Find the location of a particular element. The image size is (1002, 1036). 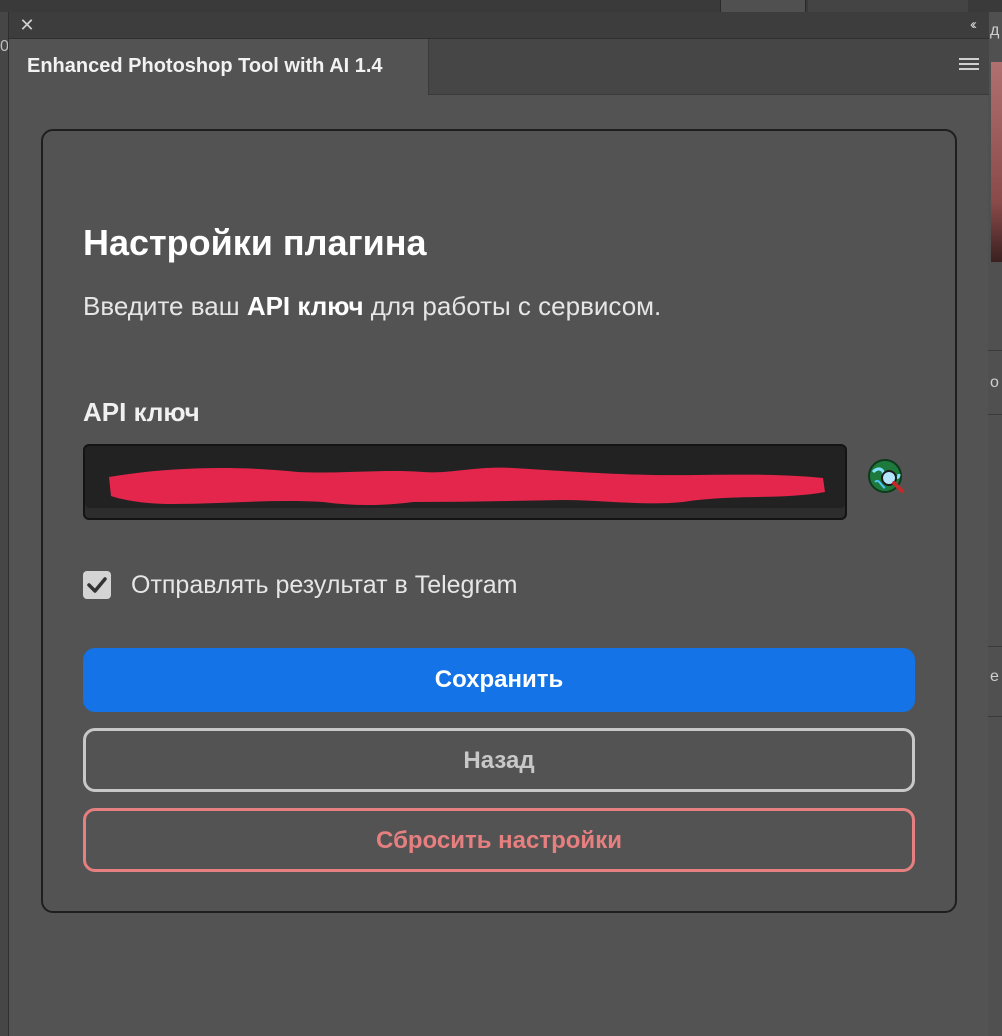

background-partial-text: о is located at coordinates (994, 382).